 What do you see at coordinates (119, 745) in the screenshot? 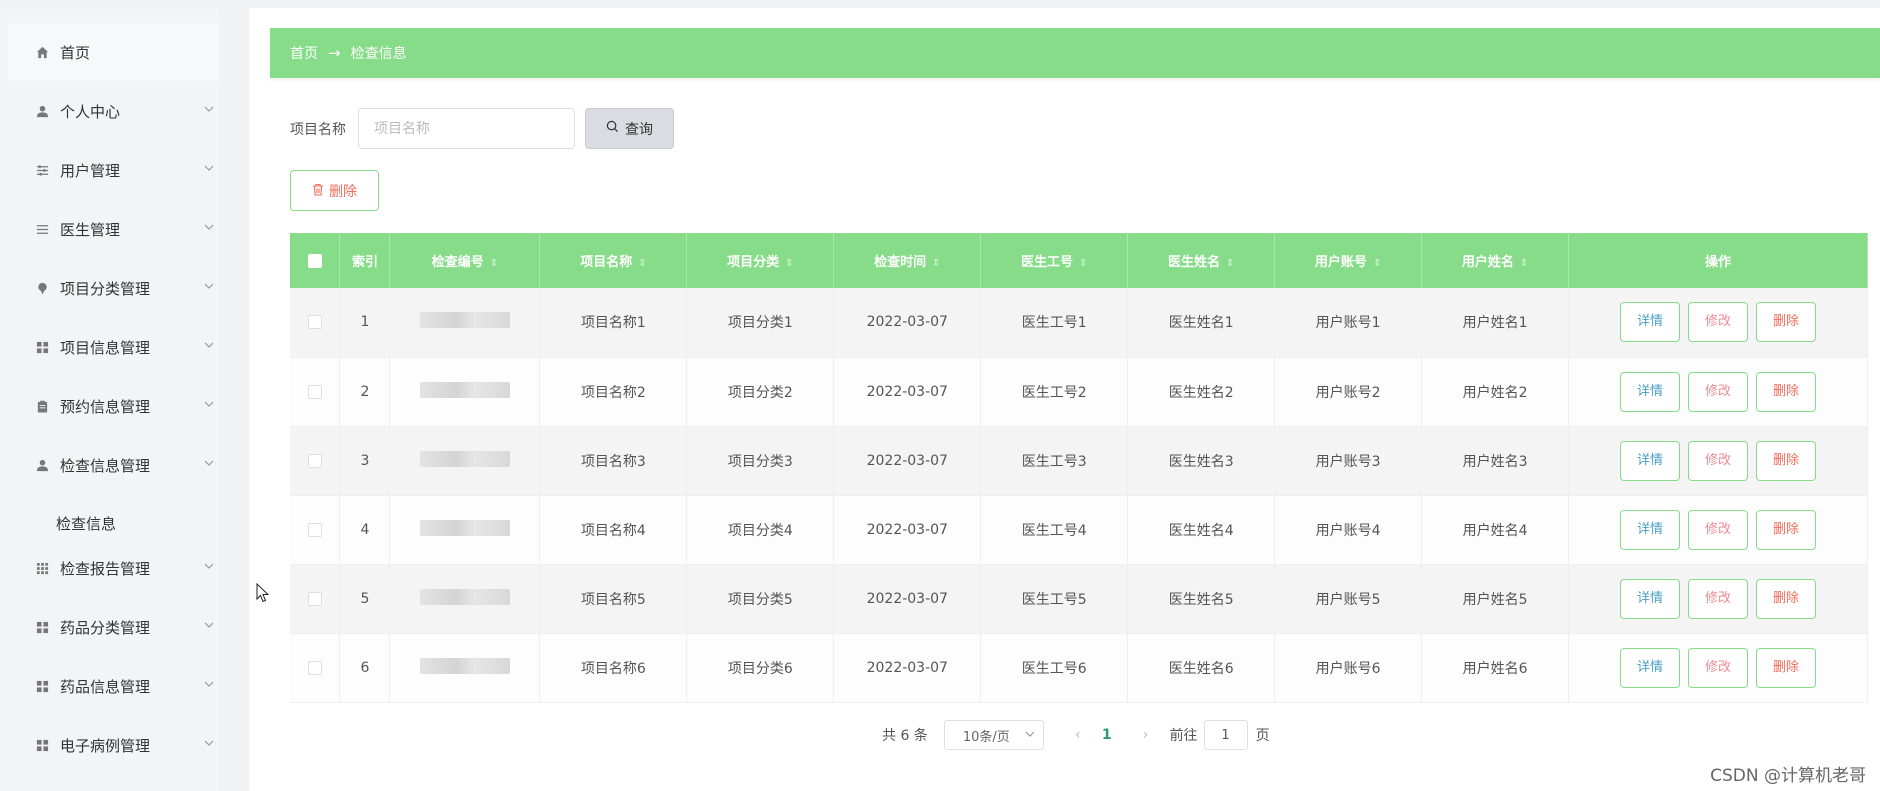
I see `sidebar-item-emr-mgmt: 电子病例管理` at bounding box center [119, 745].